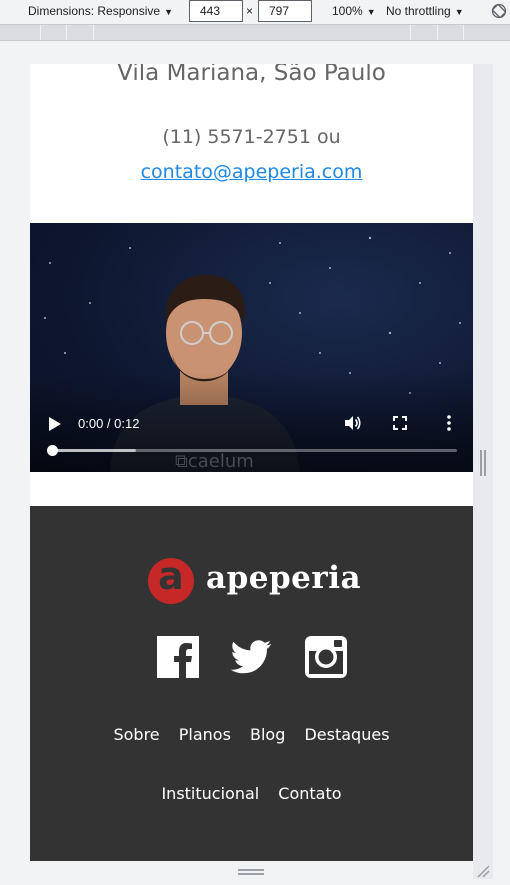 This screenshot has width=510, height=885. What do you see at coordinates (251, 657) in the screenshot?
I see `twitter-icon` at bounding box center [251, 657].